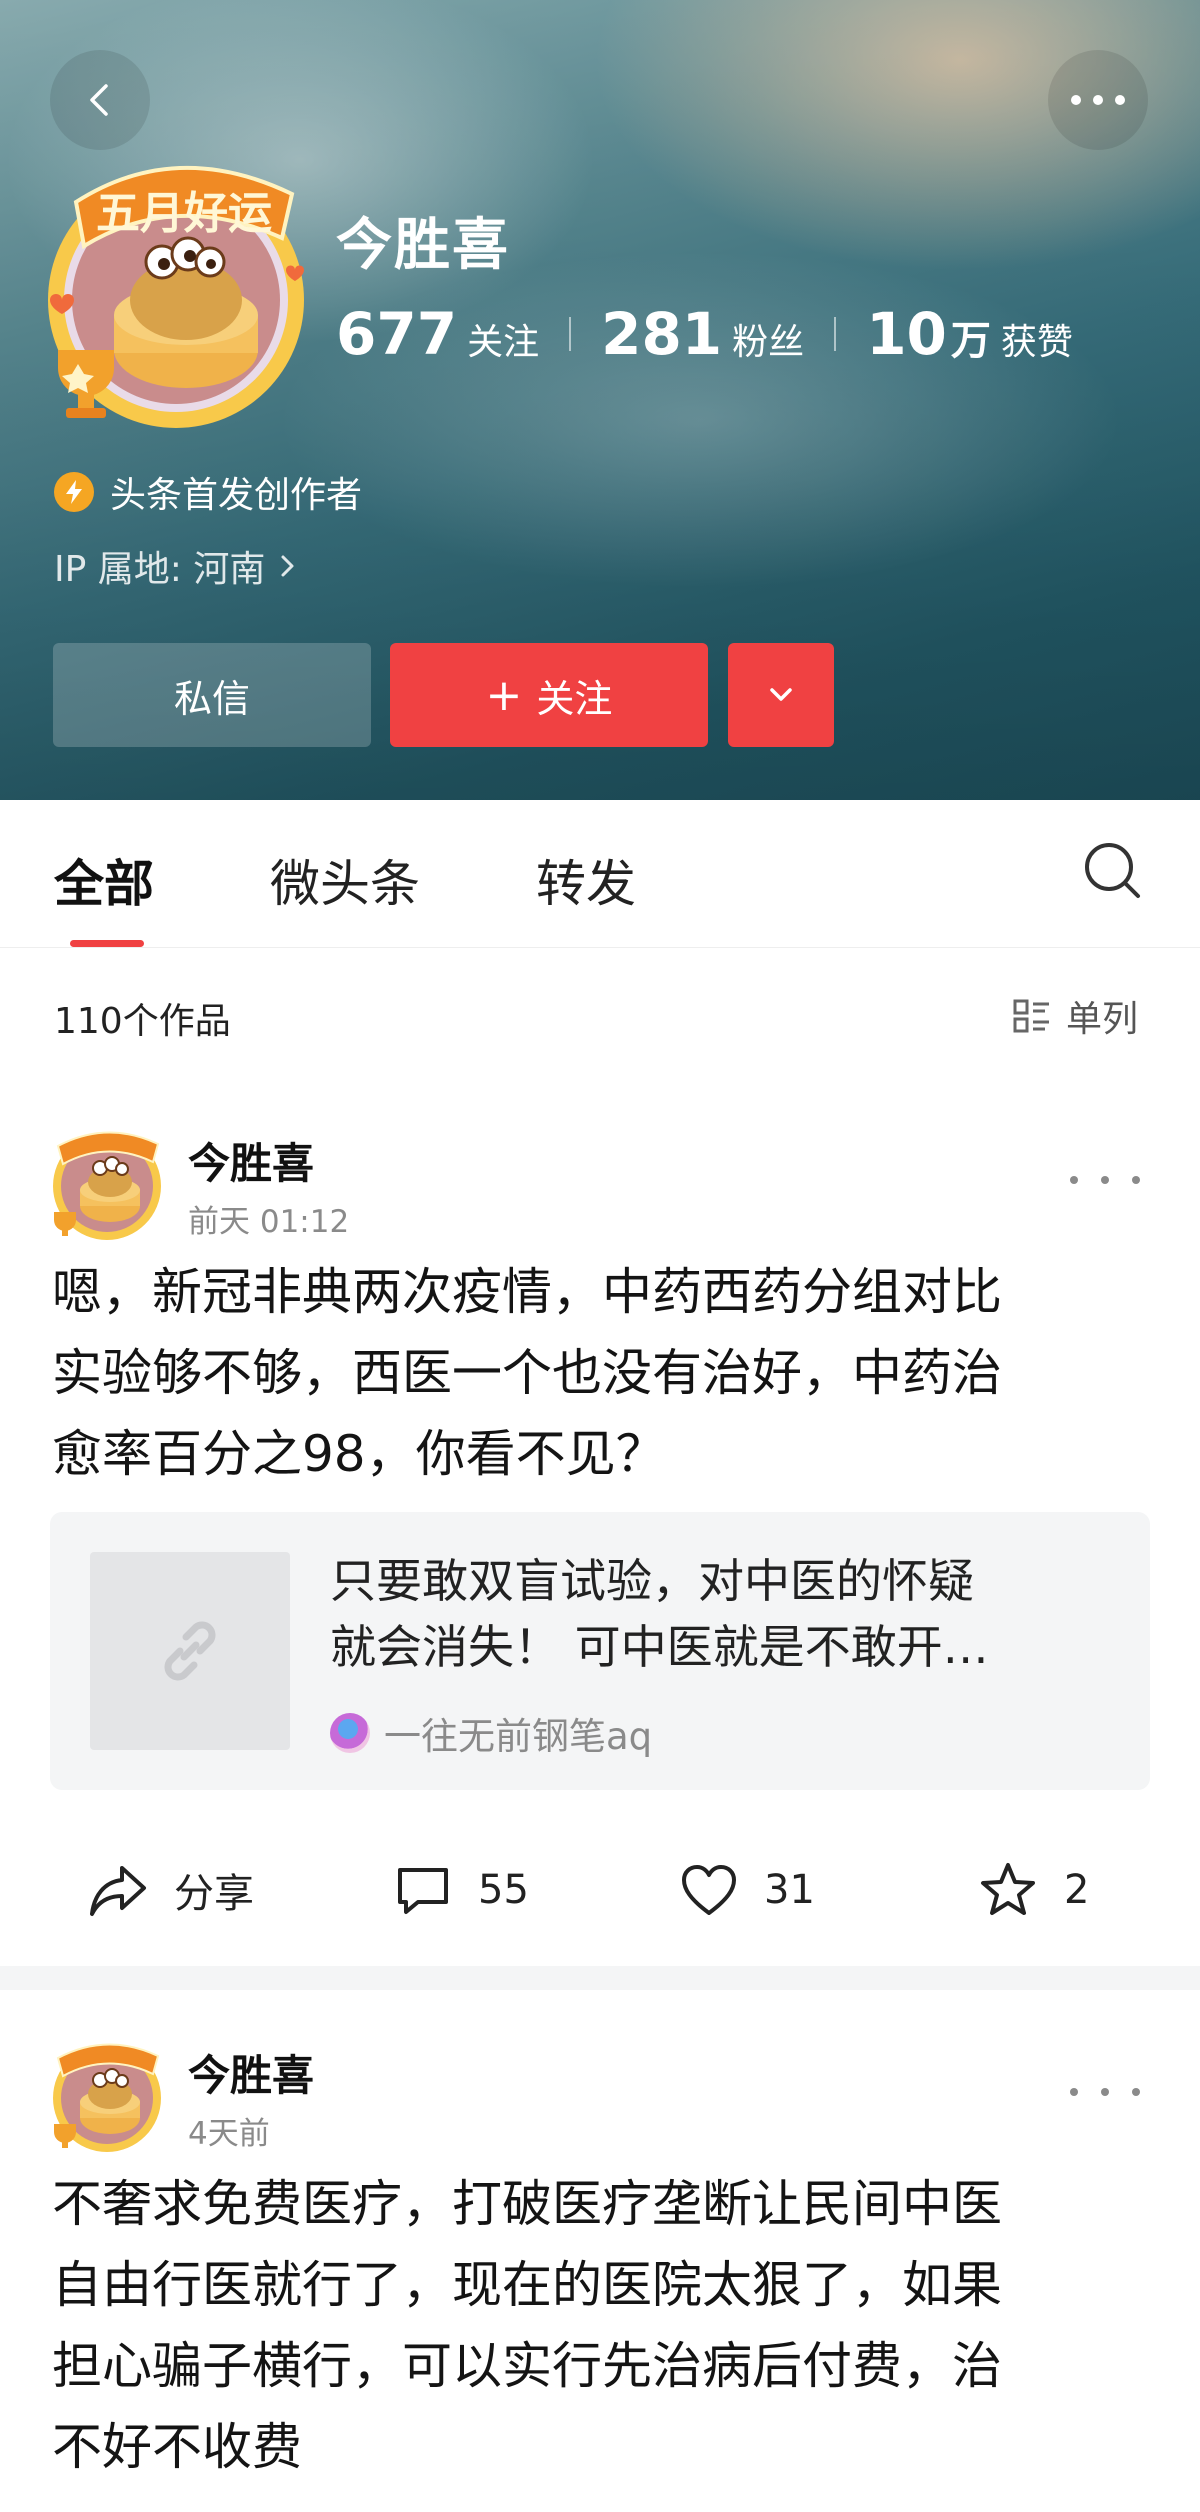 Image resolution: width=1200 pixels, height=2512 pixels. I want to click on content-tabs: 全部 微头条 转发, so click(600, 874).